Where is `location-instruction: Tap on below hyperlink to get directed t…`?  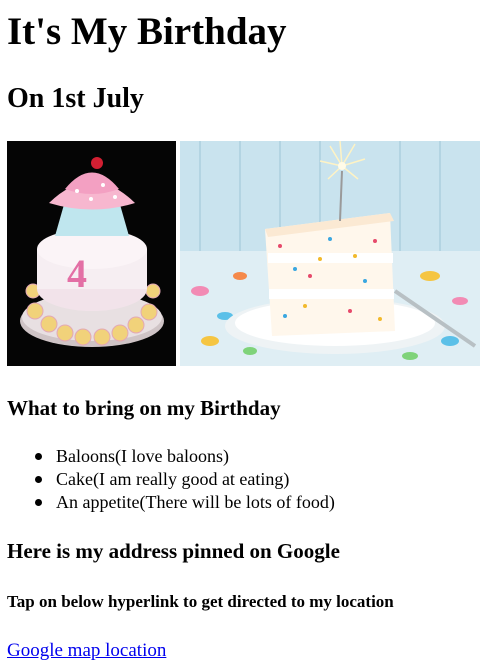 location-instruction: Tap on below hyperlink to get directed t… is located at coordinates (200, 601).